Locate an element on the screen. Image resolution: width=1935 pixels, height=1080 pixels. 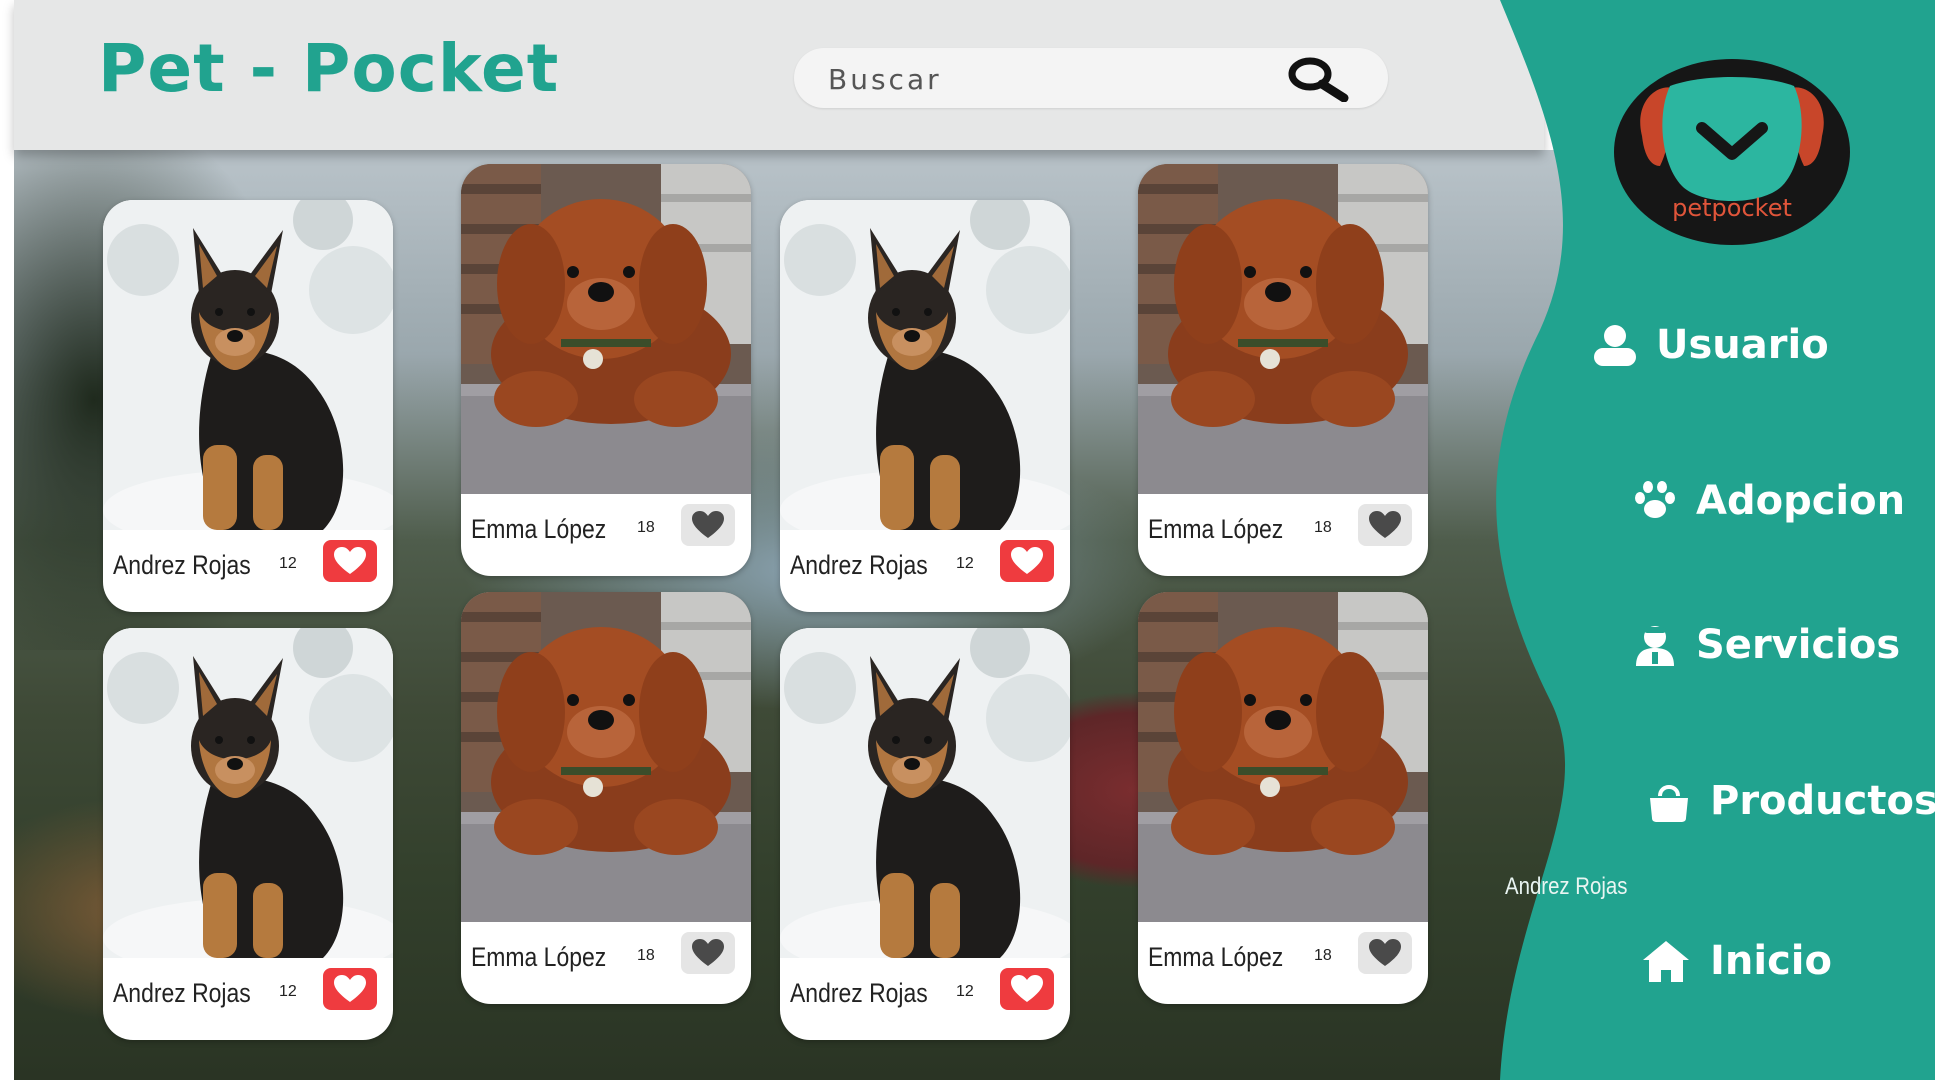
nav-label-servicios: Servicios is located at coordinates (1798, 645).